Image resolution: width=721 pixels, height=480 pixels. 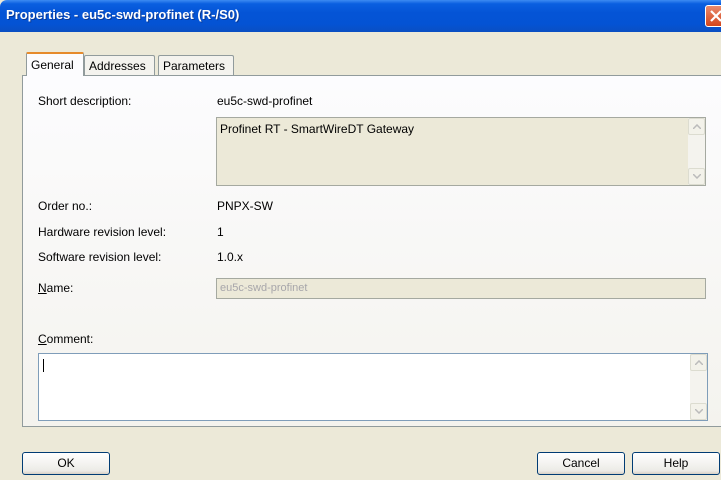 What do you see at coordinates (100, 257) in the screenshot?
I see `software-revision-label: Software revision level:` at bounding box center [100, 257].